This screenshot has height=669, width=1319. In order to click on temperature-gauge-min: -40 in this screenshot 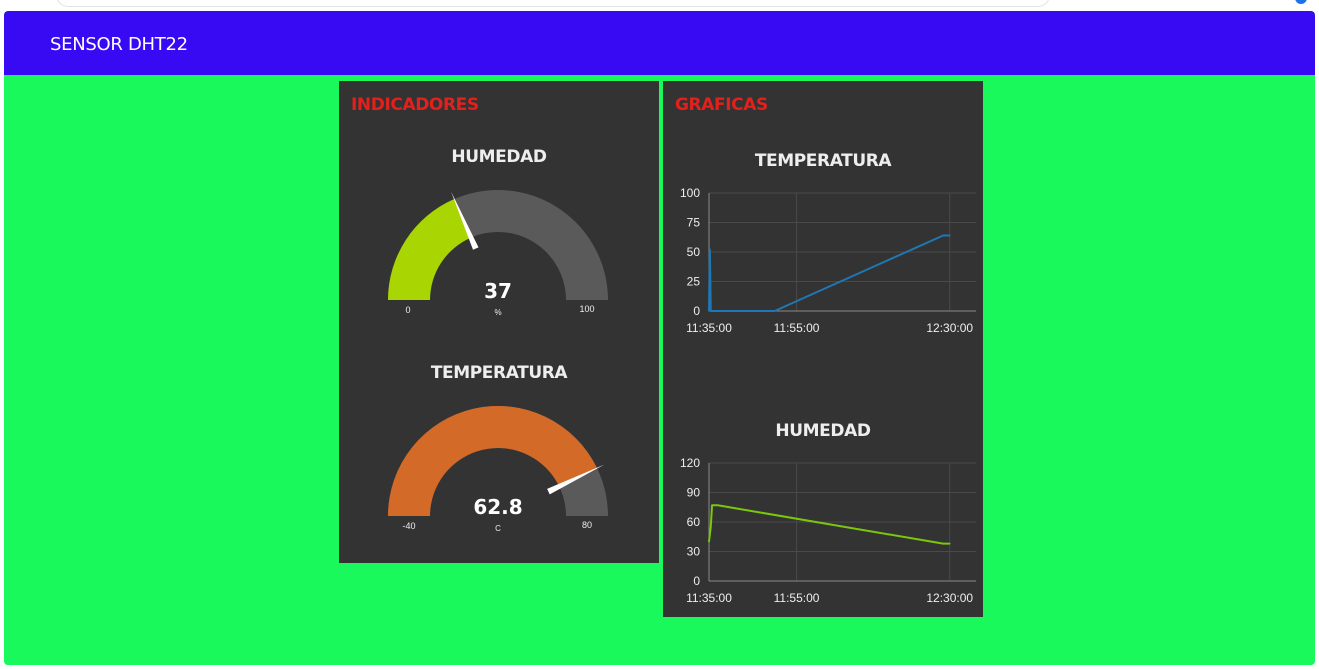, I will do `click(409, 526)`.